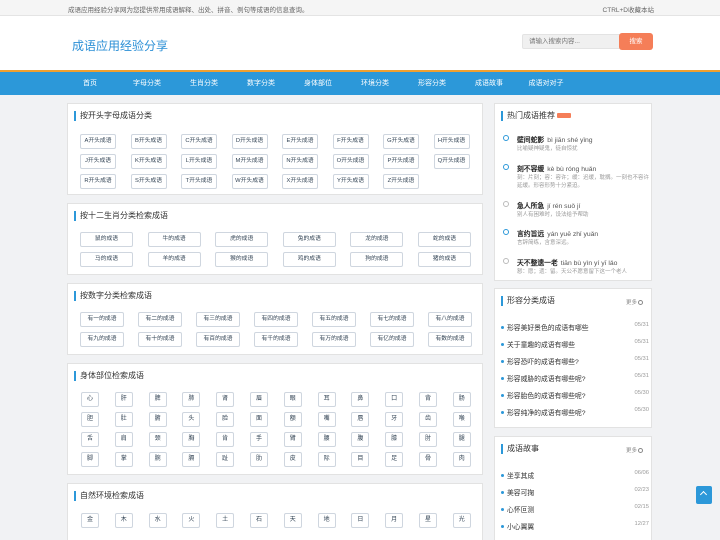  What do you see at coordinates (160, 319) in the screenshot?
I see `number-category-link: 有二的成语` at bounding box center [160, 319].